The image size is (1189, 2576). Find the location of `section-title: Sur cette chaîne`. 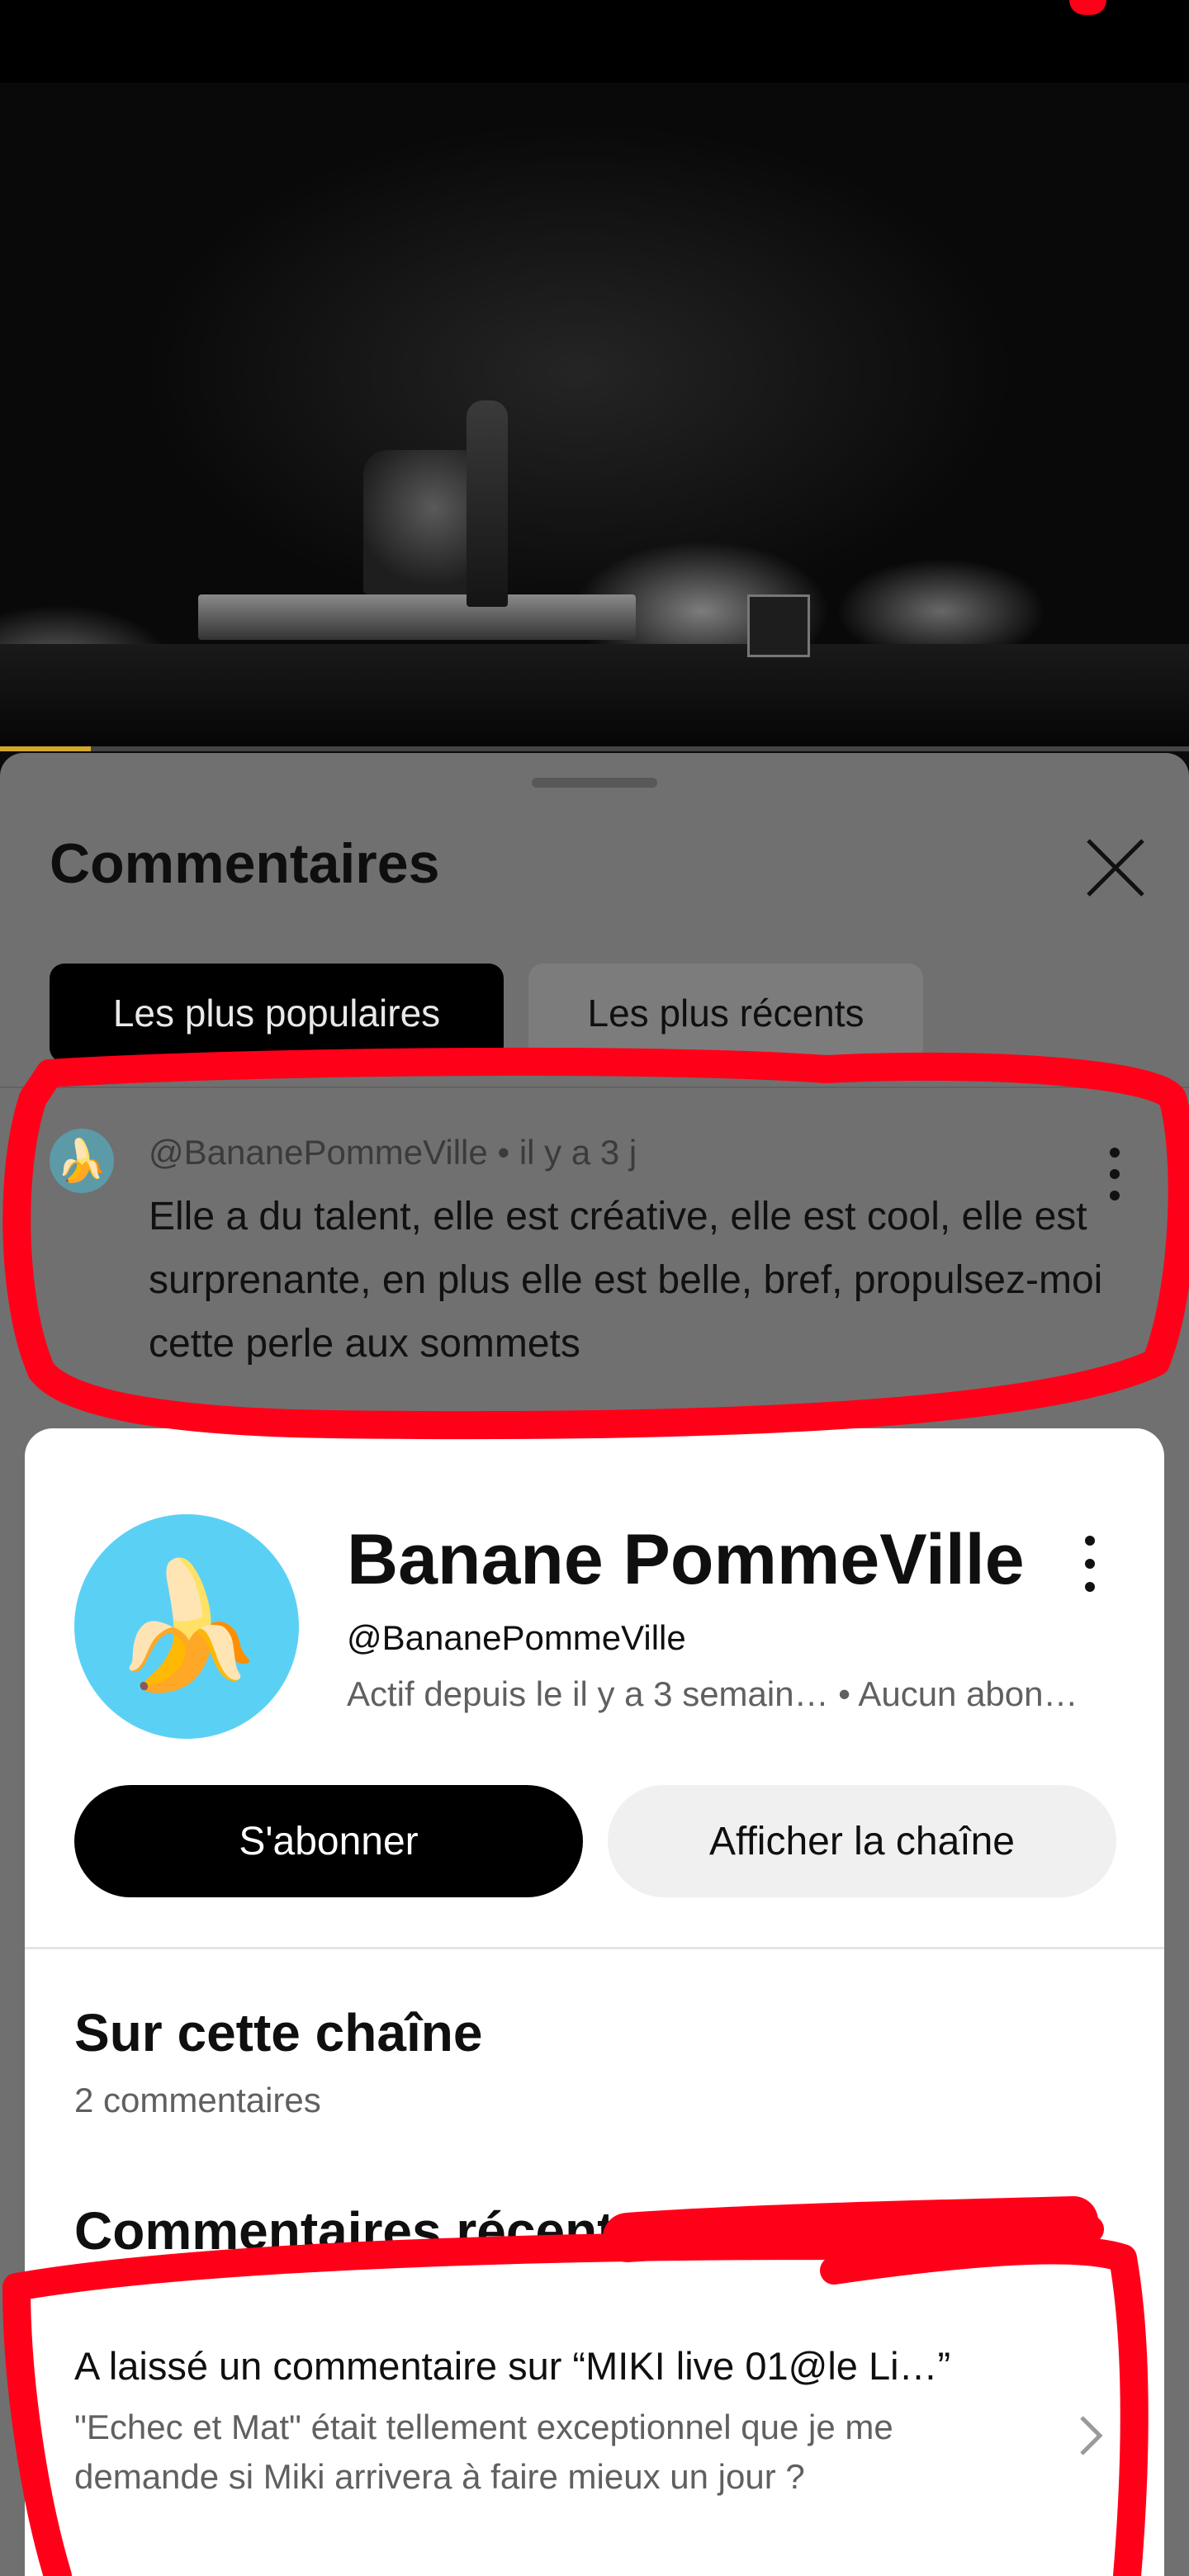

section-title: Sur cette chaîne is located at coordinates (278, 2032).